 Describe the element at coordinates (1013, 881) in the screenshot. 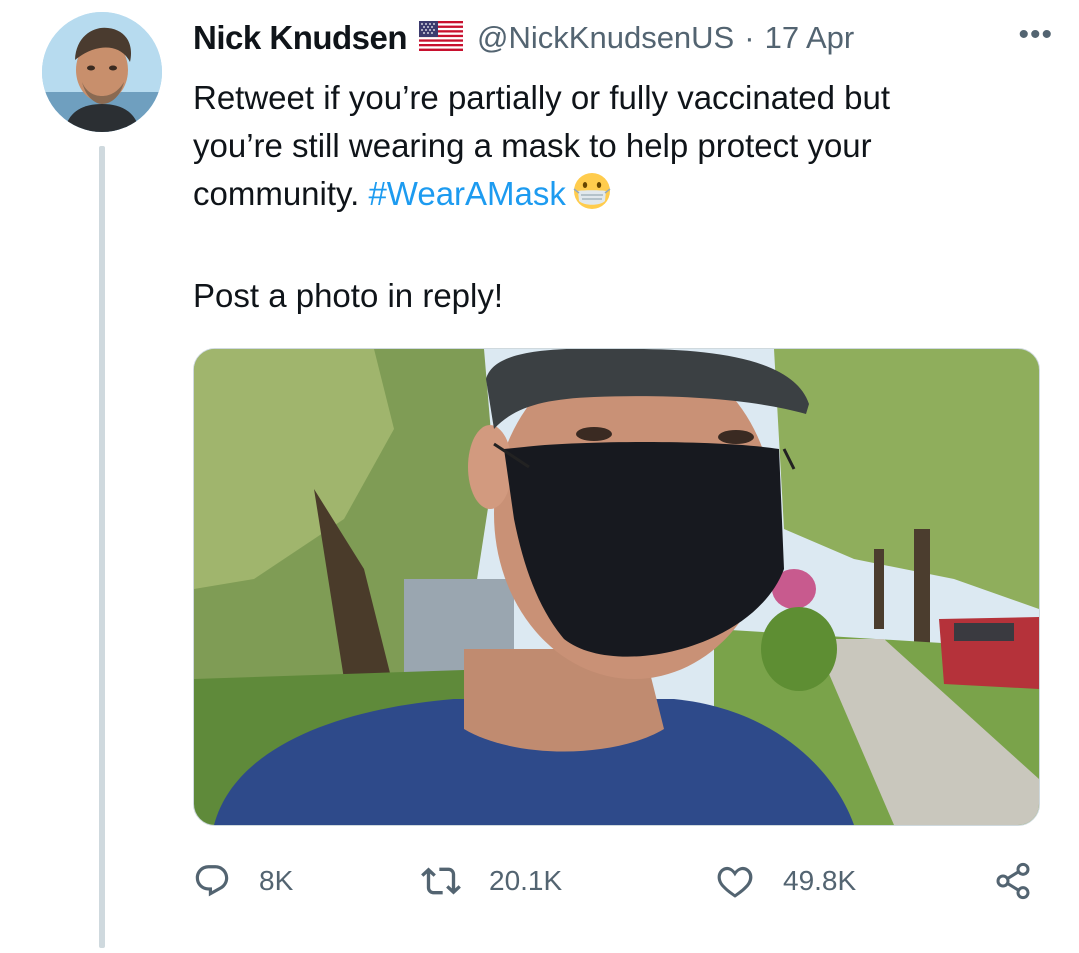

I see `share-icon` at that location.